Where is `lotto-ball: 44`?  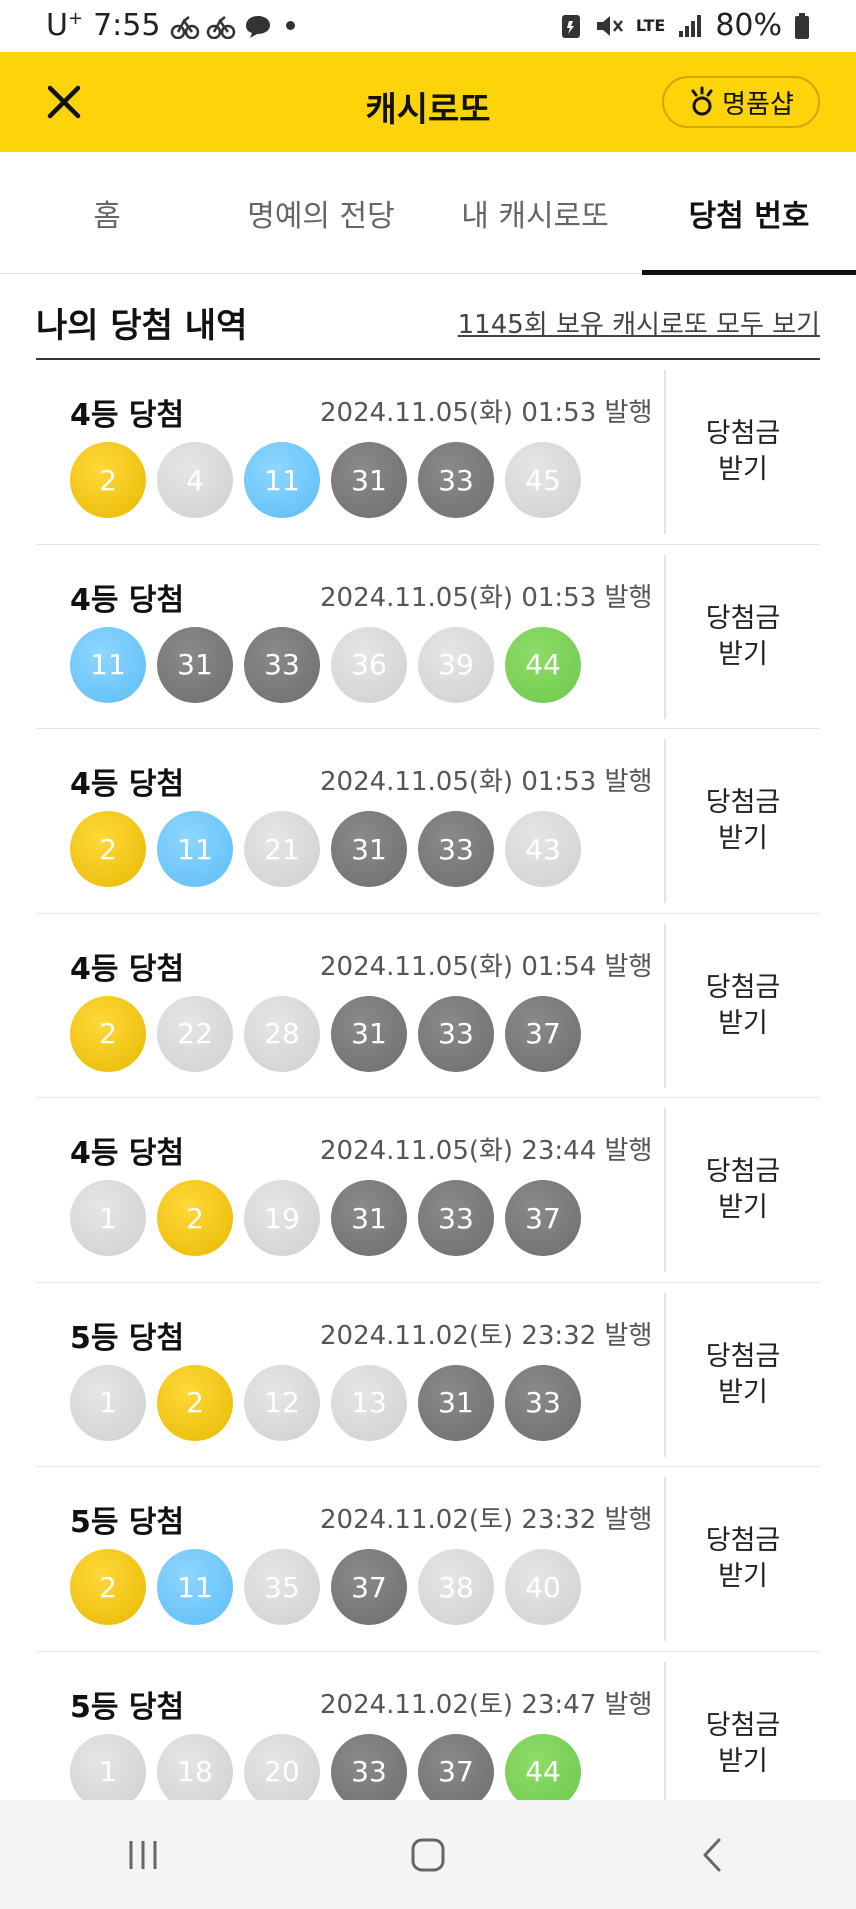
lotto-ball: 44 is located at coordinates (543, 664).